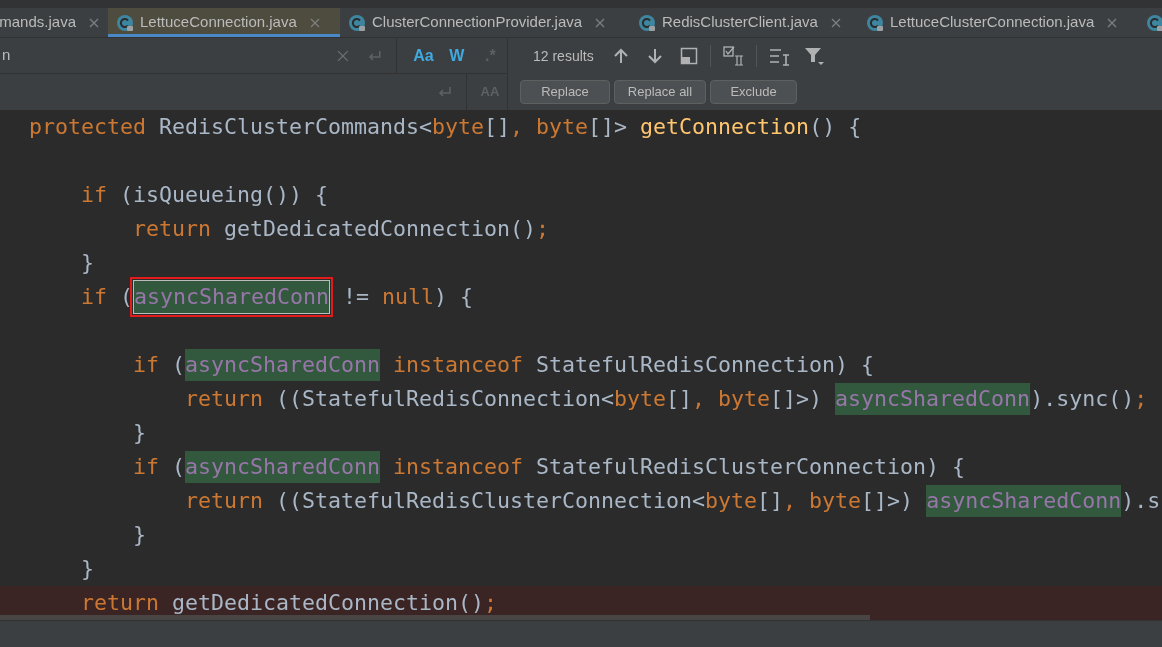  Describe the element at coordinates (753, 92) in the screenshot. I see `action-button: Exclude` at that location.